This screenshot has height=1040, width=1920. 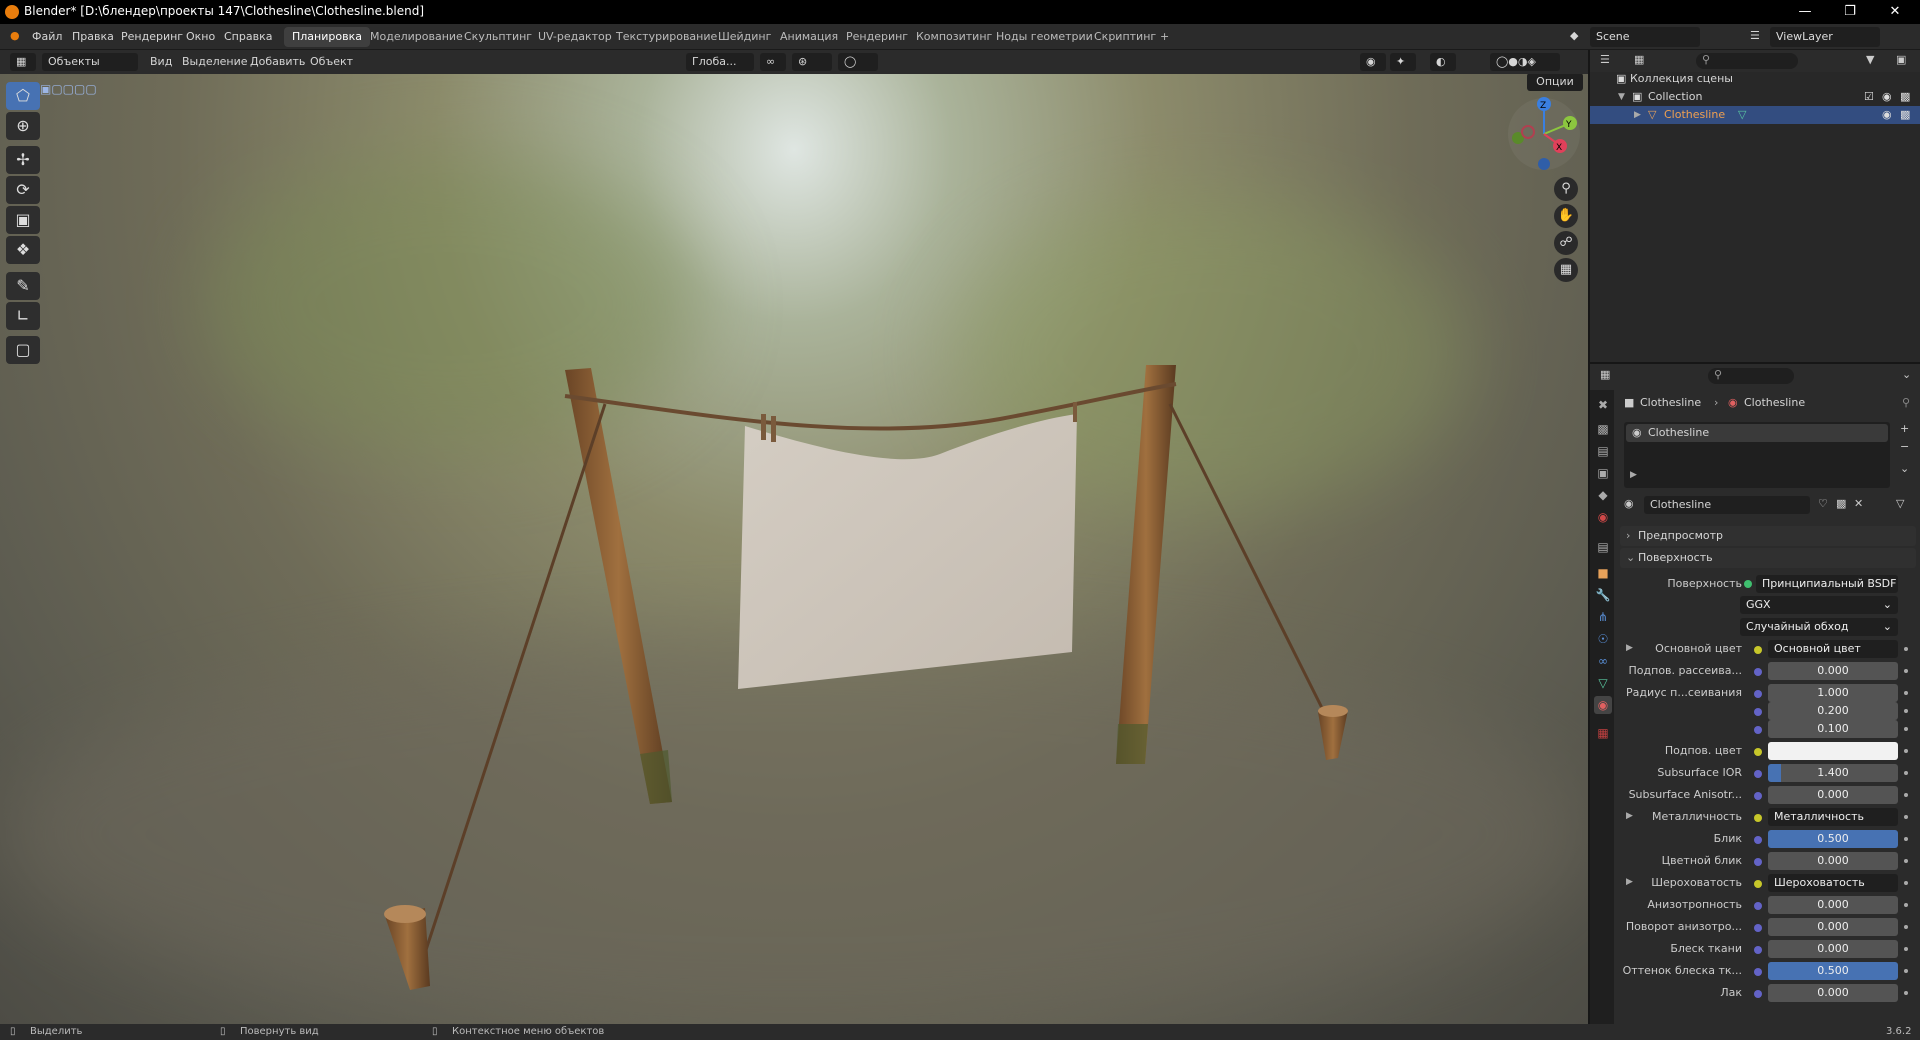 What do you see at coordinates (1603, 451) in the screenshot?
I see `output-tab-icon: ▤` at bounding box center [1603, 451].